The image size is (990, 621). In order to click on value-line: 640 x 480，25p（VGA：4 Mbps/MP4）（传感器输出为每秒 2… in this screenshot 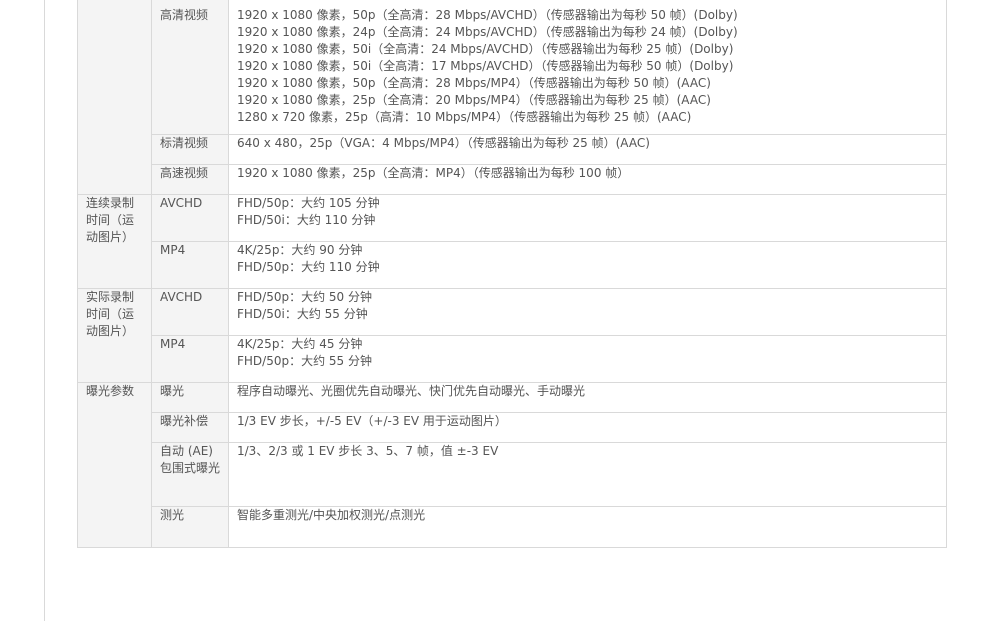, I will do `click(443, 143)`.